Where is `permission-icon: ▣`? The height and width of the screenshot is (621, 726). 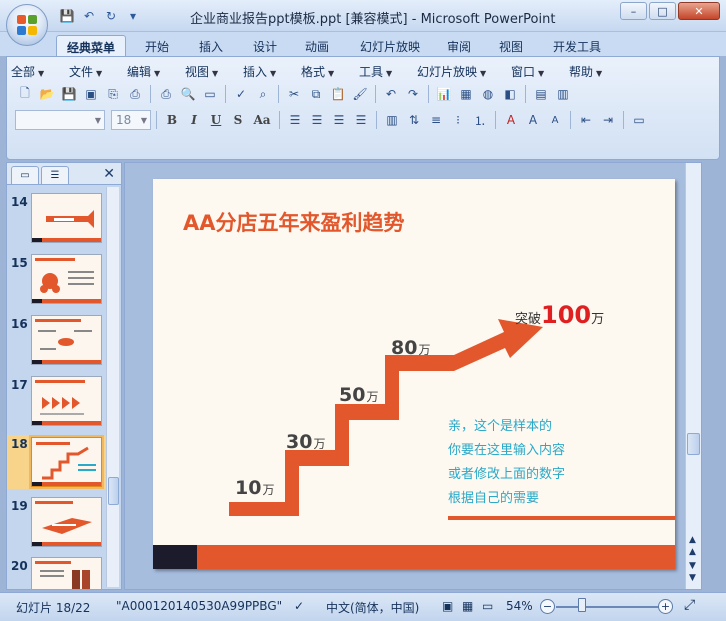
permission-icon: ▣ is located at coordinates (91, 94).